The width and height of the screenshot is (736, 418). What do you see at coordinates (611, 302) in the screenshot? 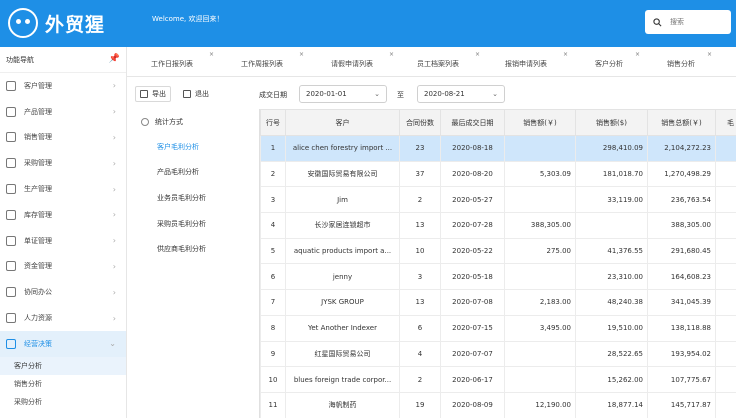
I see `cell-sales-usd: 48,240.38` at bounding box center [611, 302].